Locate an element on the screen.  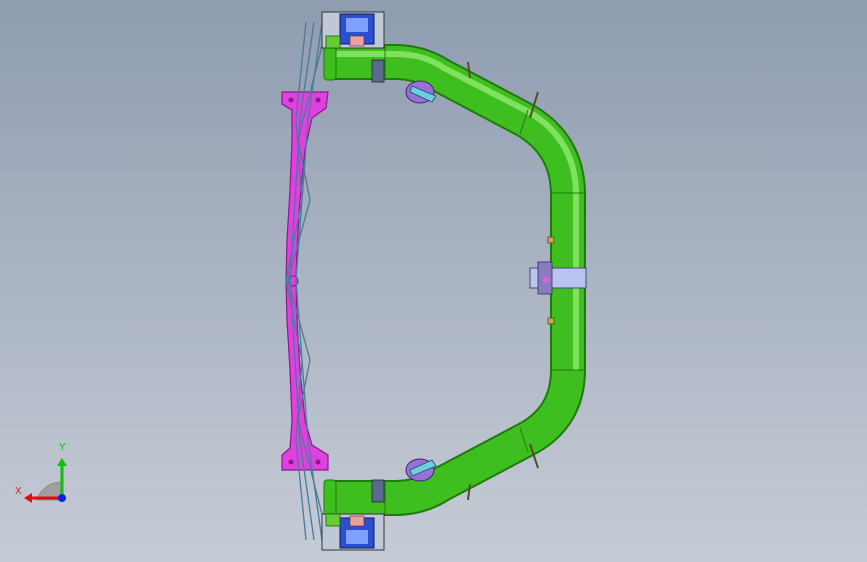
y-axis-label: Y is located at coordinates (62, 447).